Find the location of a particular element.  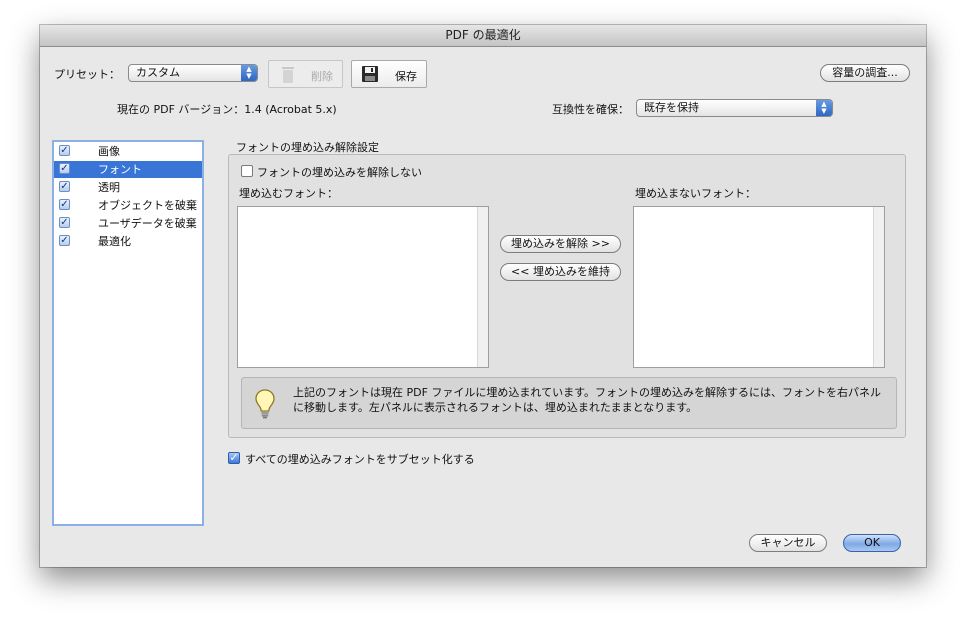

unembedded-fonts-title: 埋め込まないフォント： is located at coordinates (695, 193).